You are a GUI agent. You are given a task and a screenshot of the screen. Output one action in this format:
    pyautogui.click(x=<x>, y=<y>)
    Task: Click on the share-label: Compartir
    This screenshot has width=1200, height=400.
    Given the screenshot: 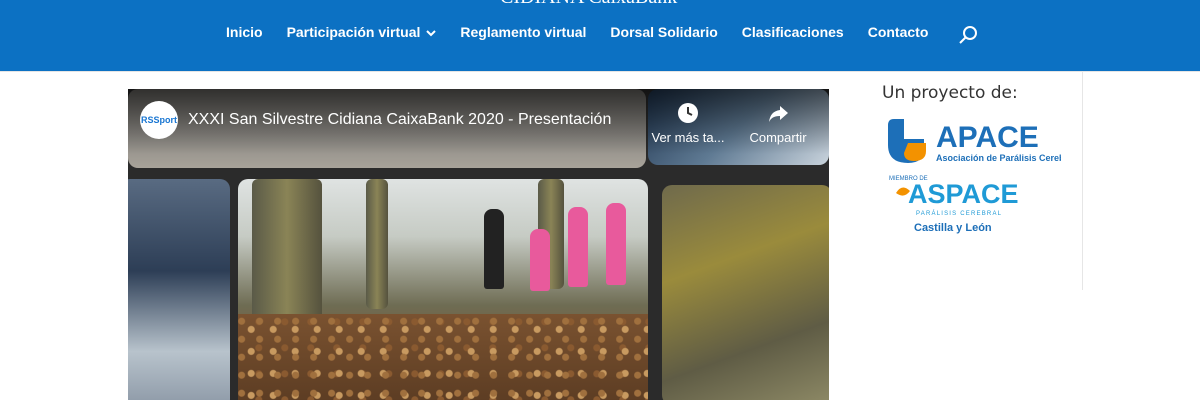 What is the action you would take?
    pyautogui.click(x=778, y=137)
    